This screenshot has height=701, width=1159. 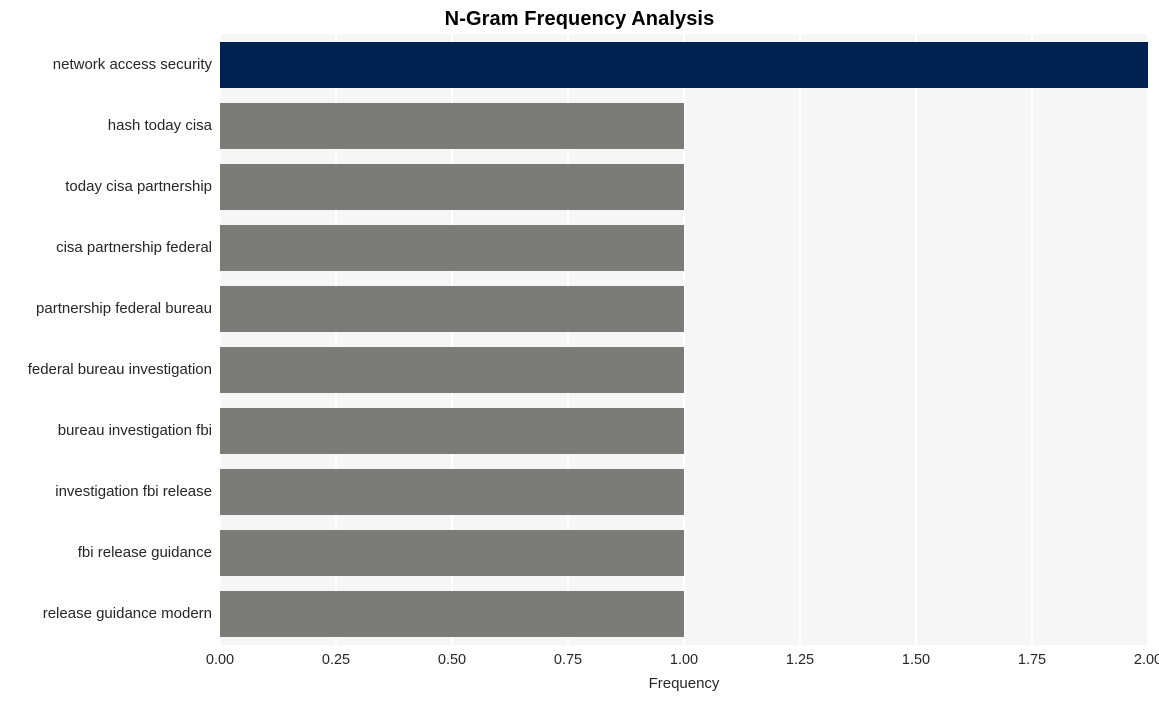 I want to click on x-tick-label: 0.75, so click(x=568, y=660).